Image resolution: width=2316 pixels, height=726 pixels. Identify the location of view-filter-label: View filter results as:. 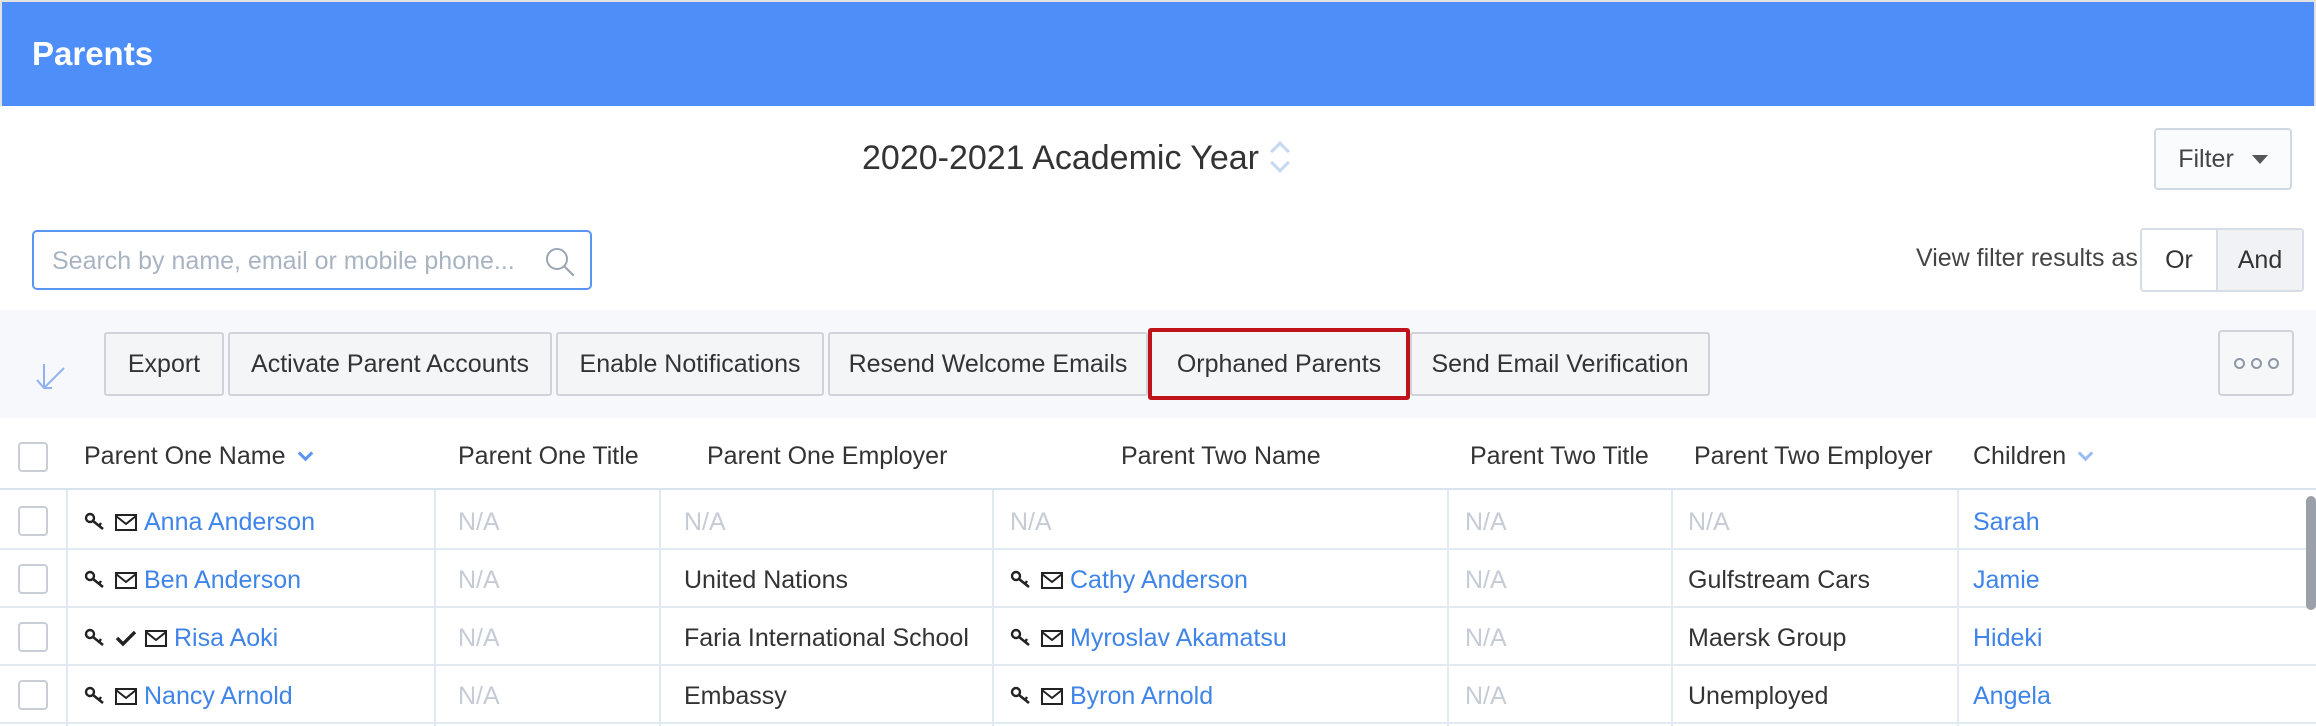
(2030, 258).